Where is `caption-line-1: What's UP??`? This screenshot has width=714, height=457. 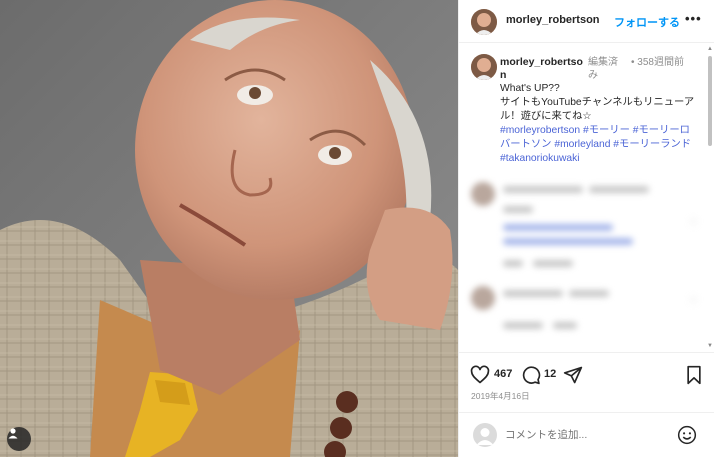
caption-line-1: What's UP?? is located at coordinates (530, 88).